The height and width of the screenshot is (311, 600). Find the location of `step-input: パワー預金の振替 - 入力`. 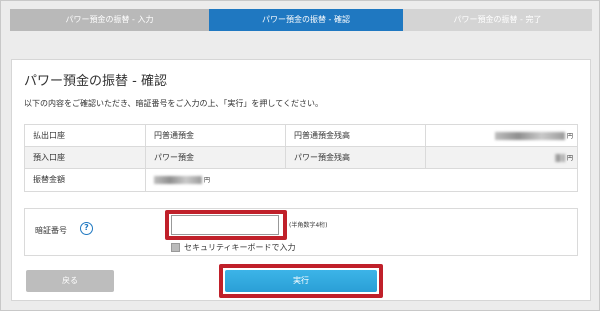

step-input: パワー預金の振替 - 入力 is located at coordinates (109, 20).